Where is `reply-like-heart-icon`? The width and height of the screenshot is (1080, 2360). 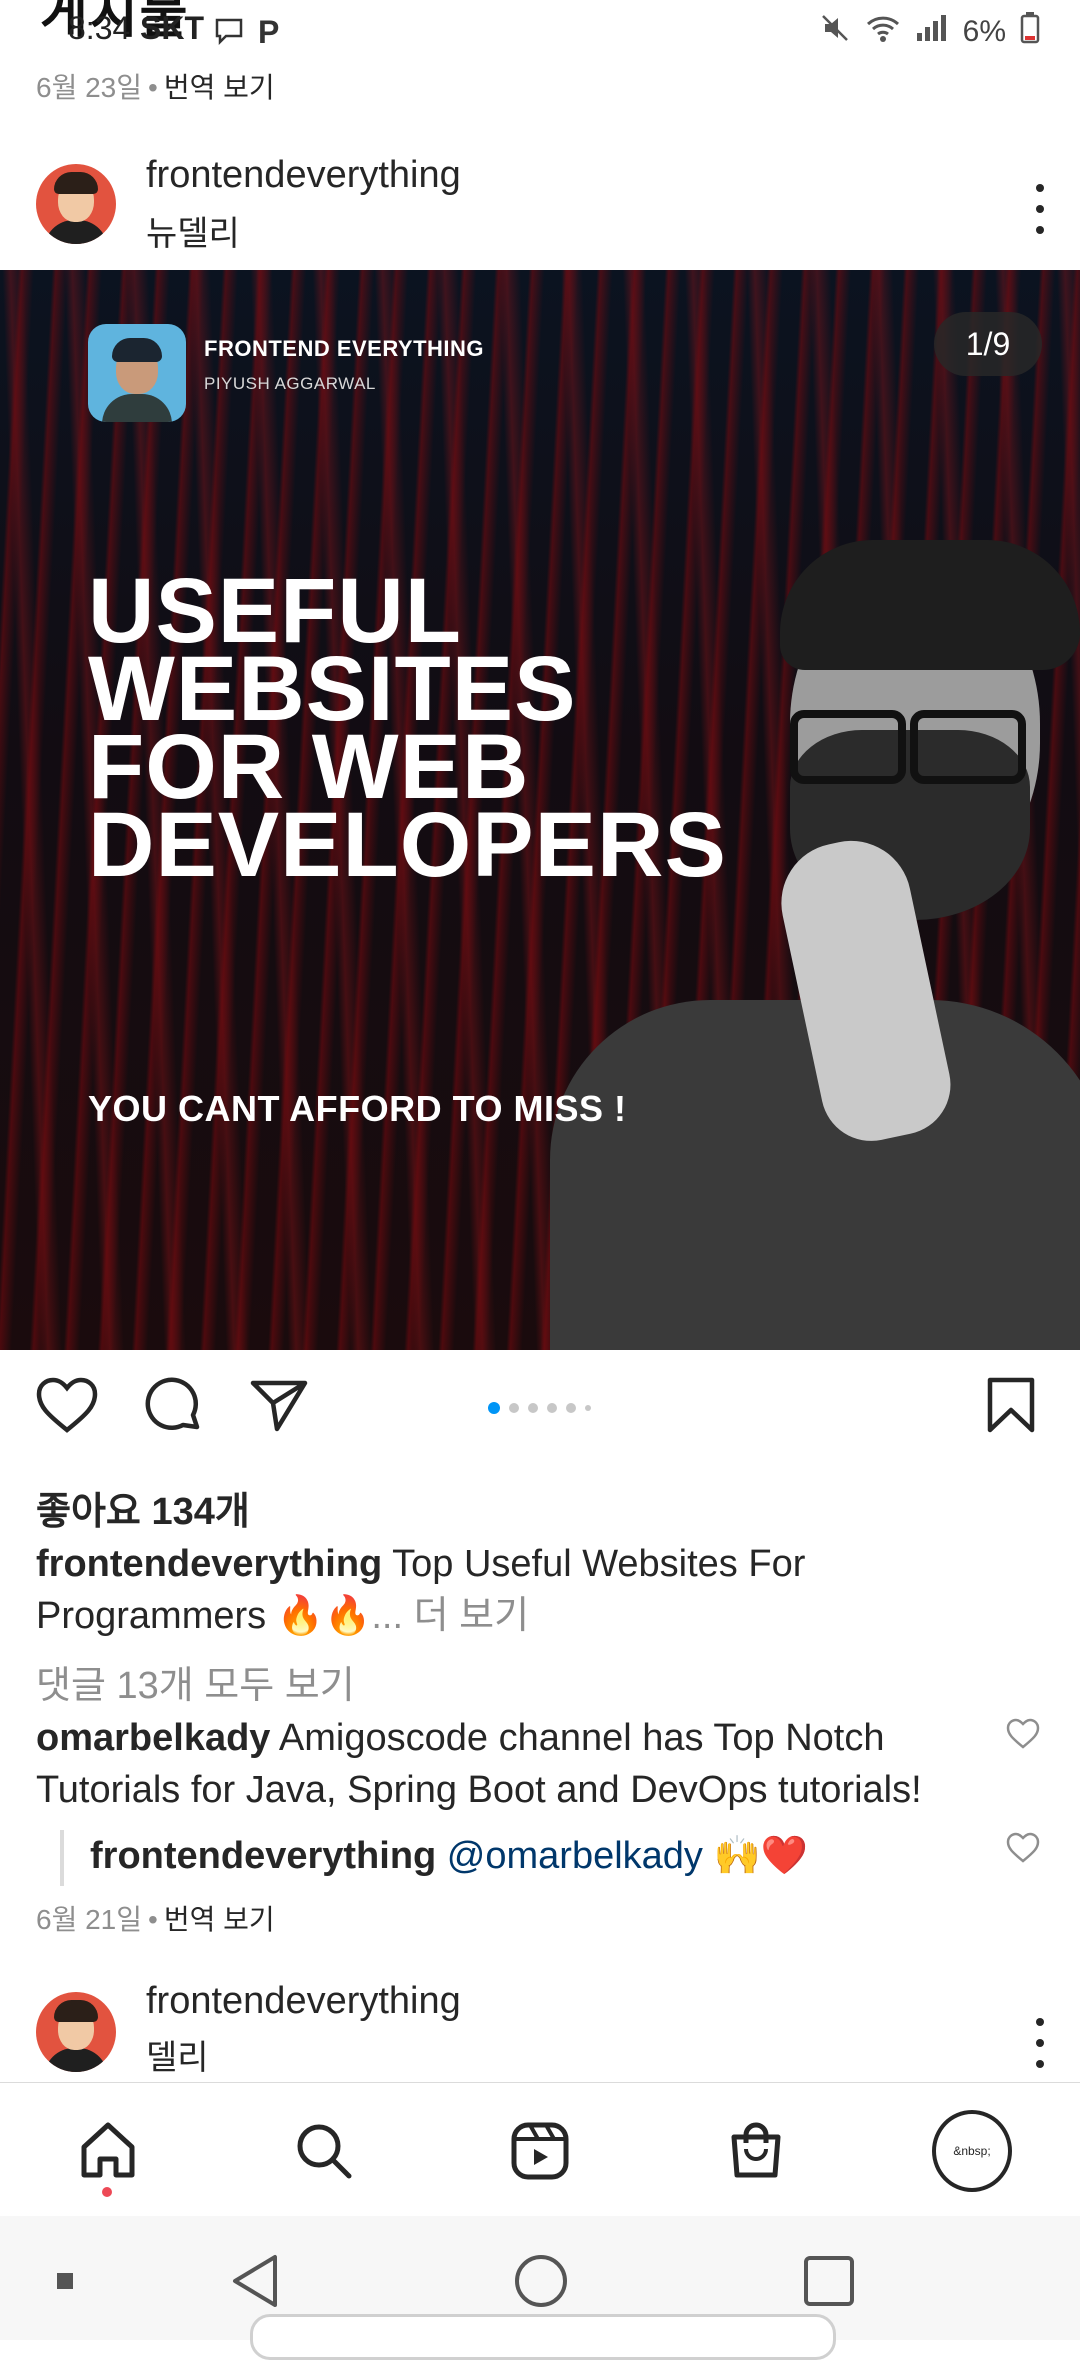 reply-like-heart-icon is located at coordinates (1023, 1849).